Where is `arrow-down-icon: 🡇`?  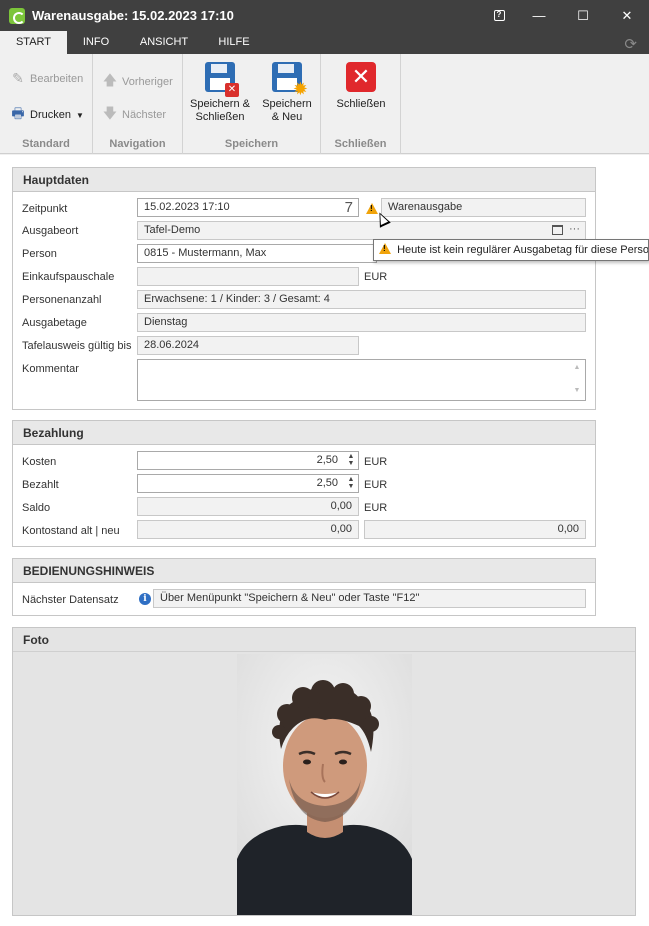
arrow-down-icon: 🡇 is located at coordinates (110, 113).